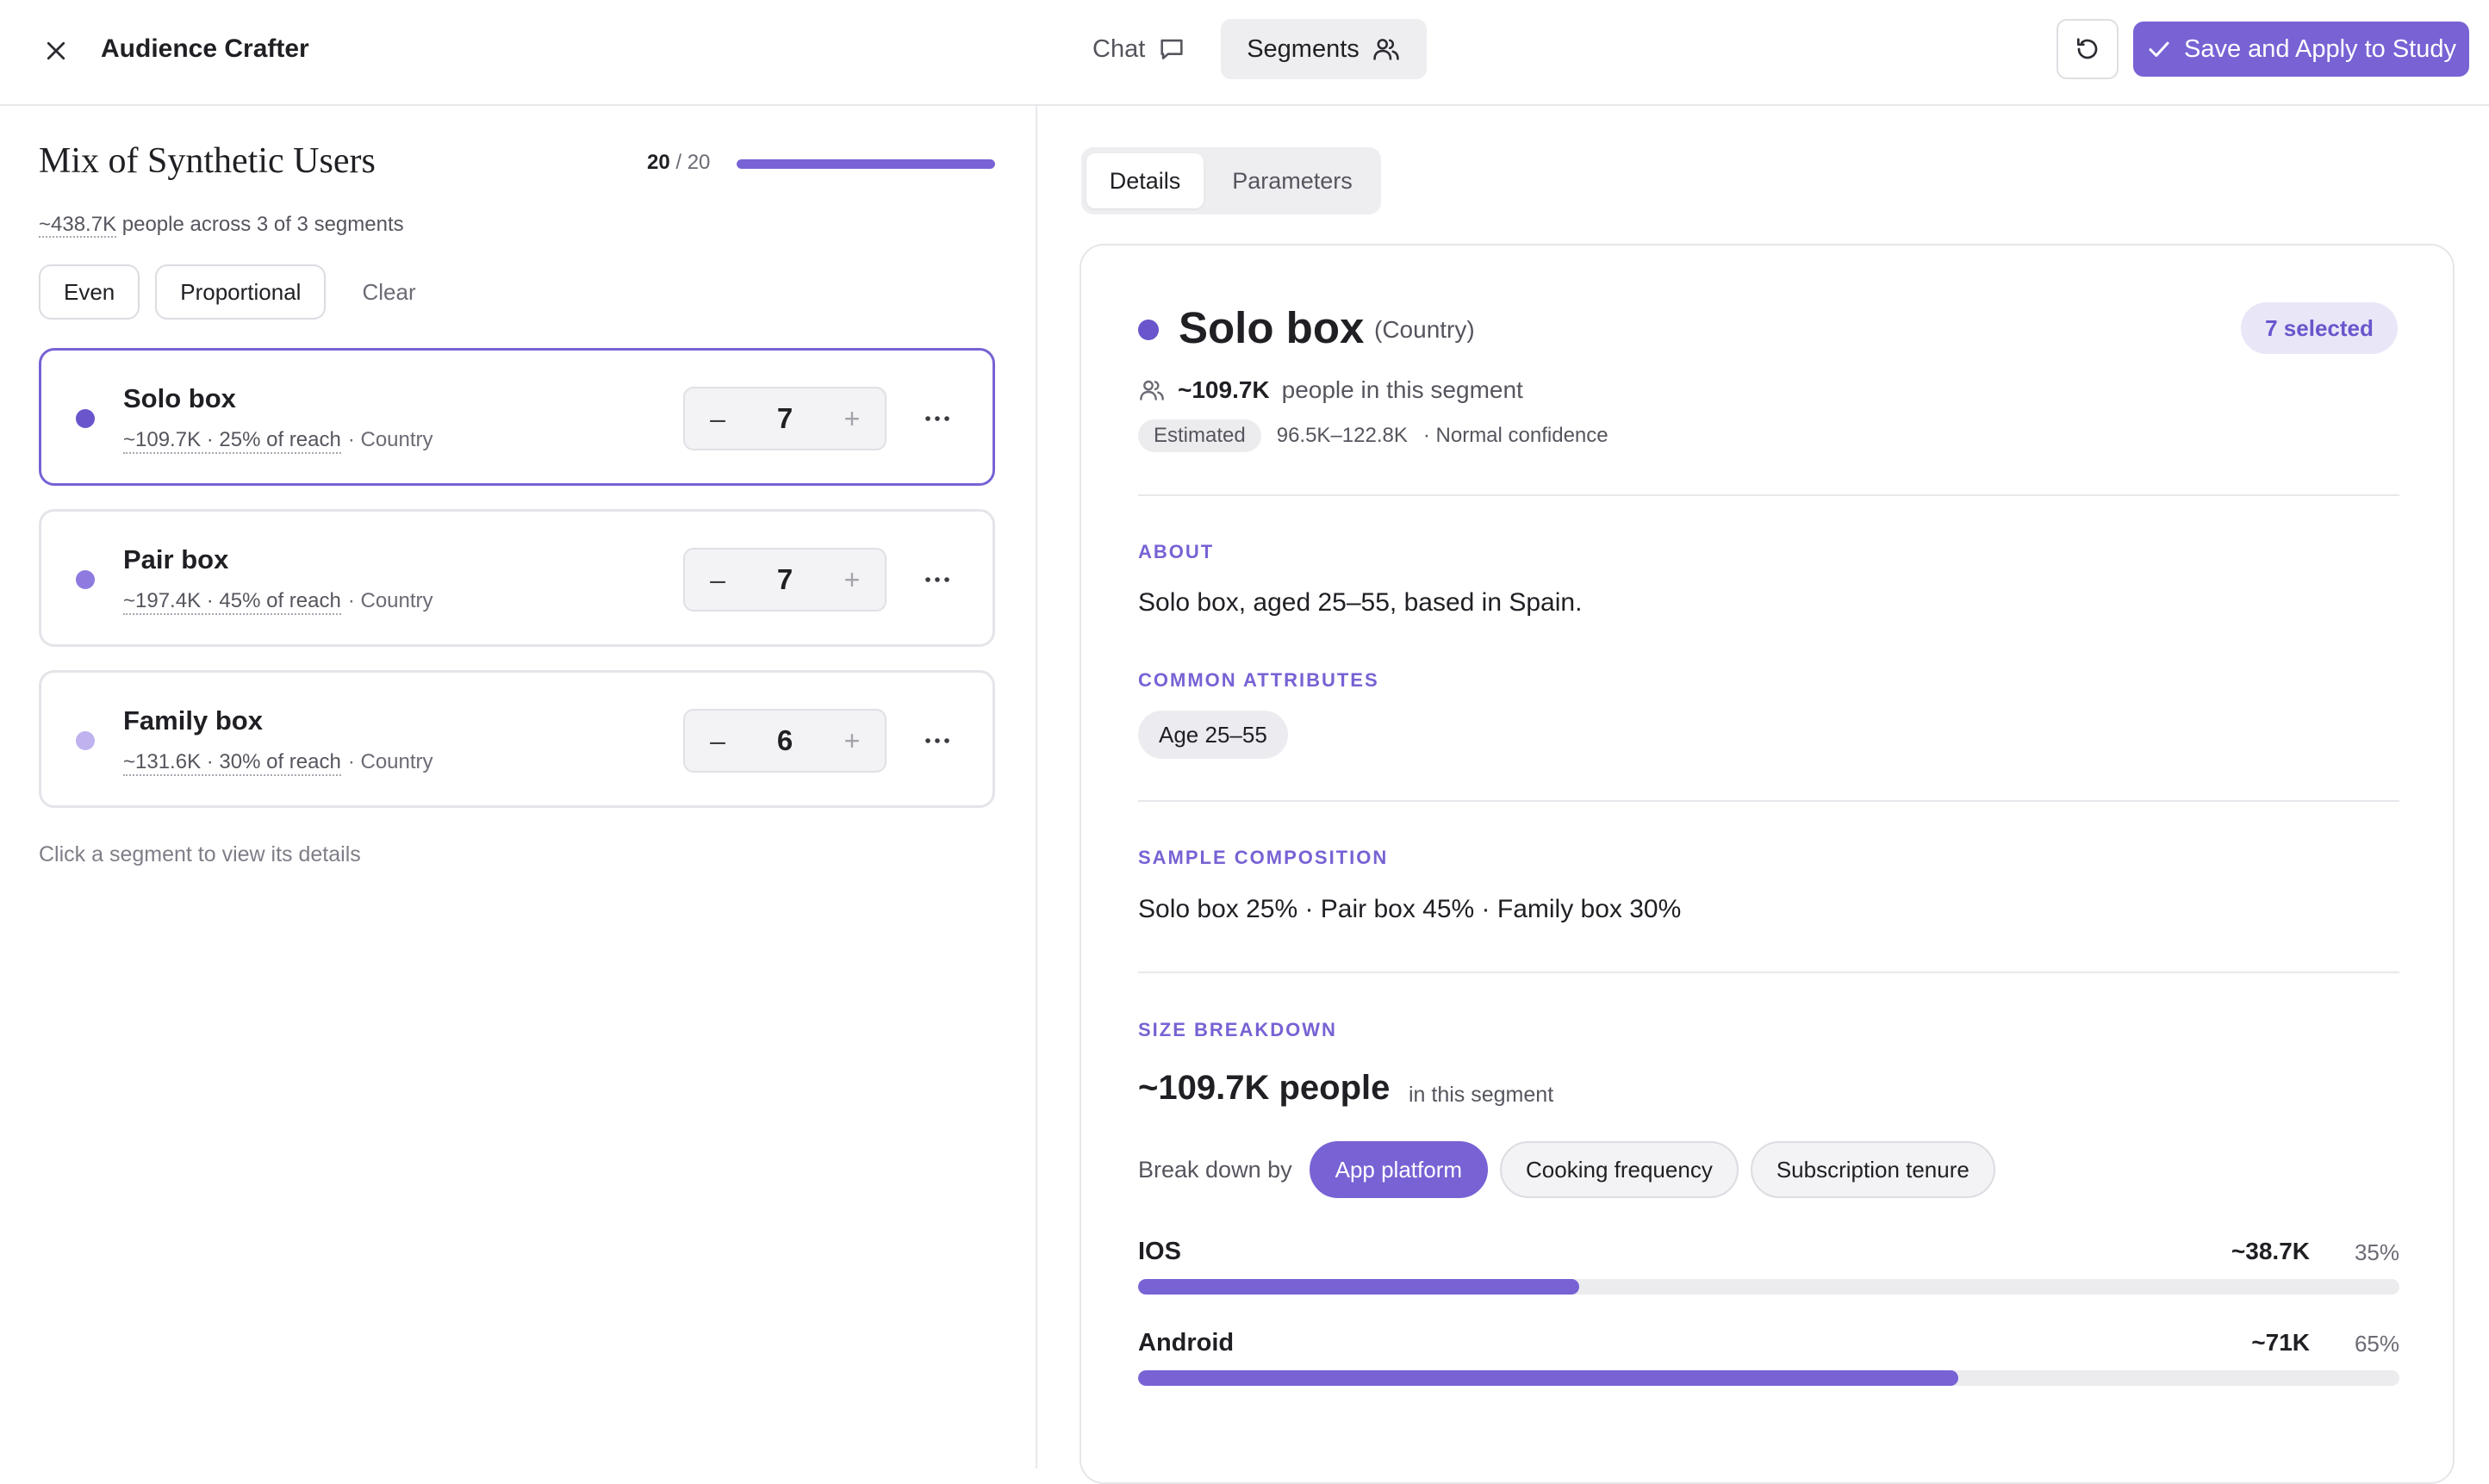 This screenshot has height=1484, width=2489. I want to click on allocation-controls: Even Proportional Clear, so click(238, 292).